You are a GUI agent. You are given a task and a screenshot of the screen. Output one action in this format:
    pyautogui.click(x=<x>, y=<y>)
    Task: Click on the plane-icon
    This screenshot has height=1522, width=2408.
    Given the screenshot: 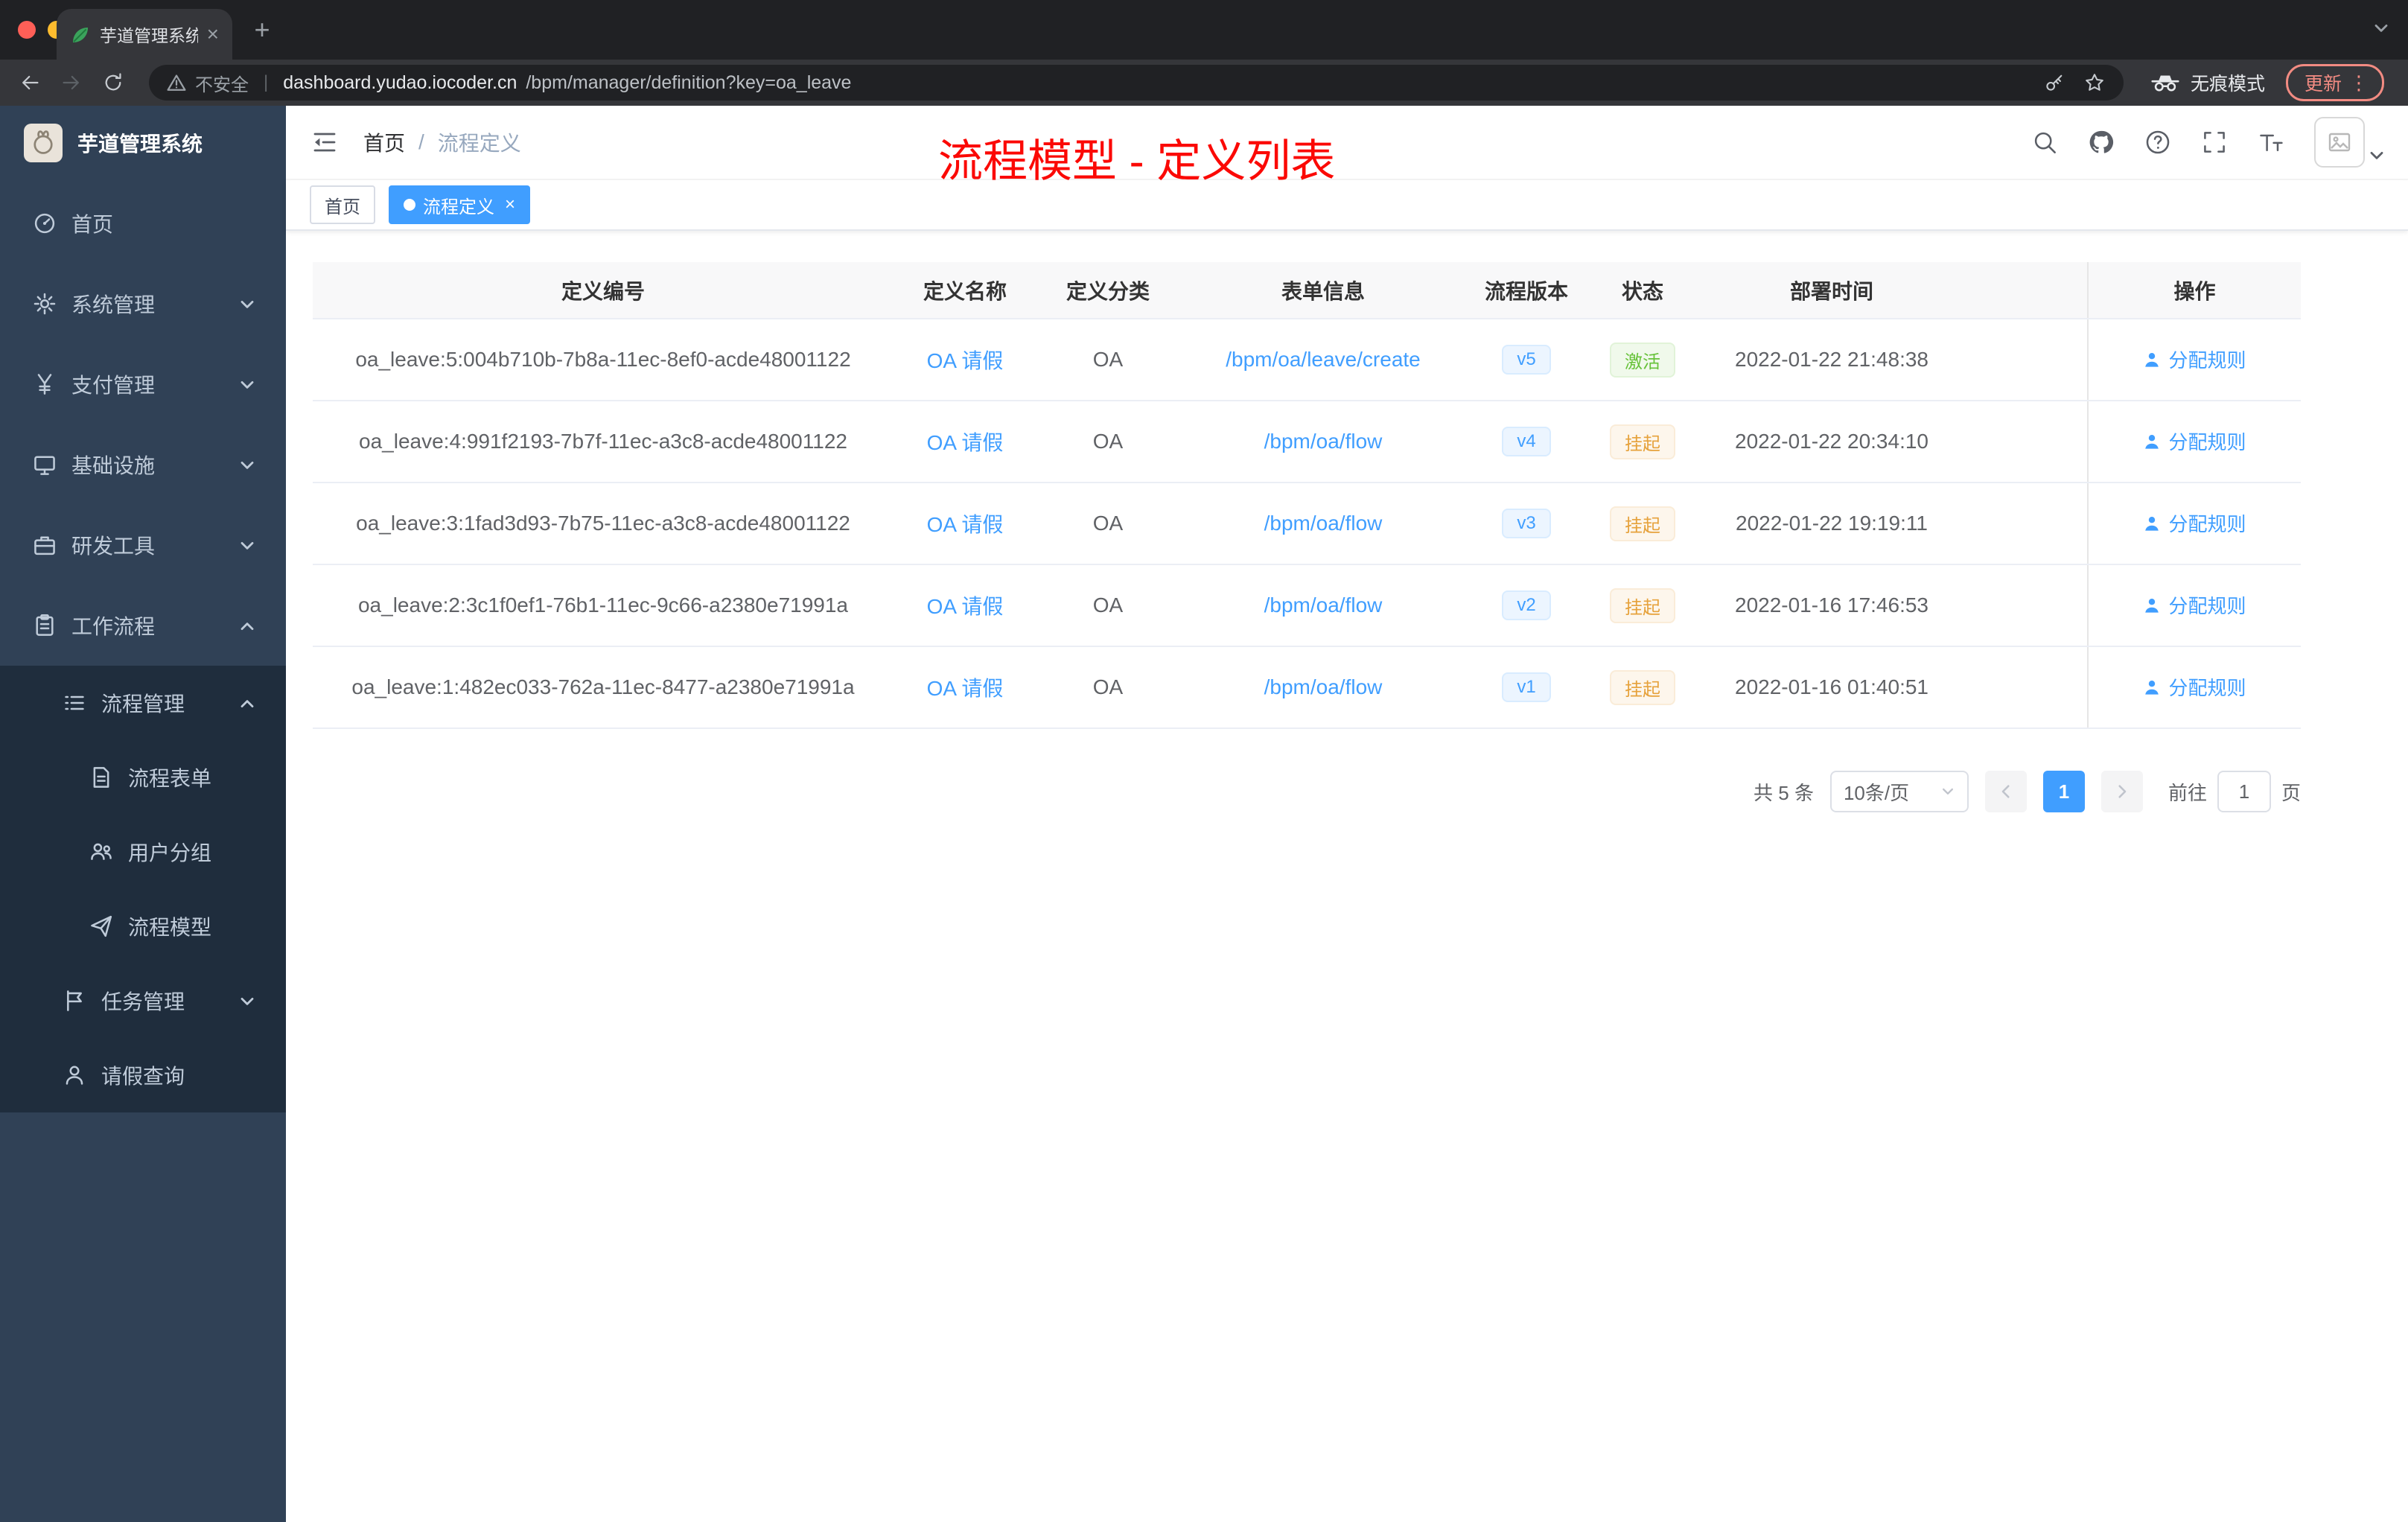 What is the action you would take?
    pyautogui.click(x=101, y=926)
    